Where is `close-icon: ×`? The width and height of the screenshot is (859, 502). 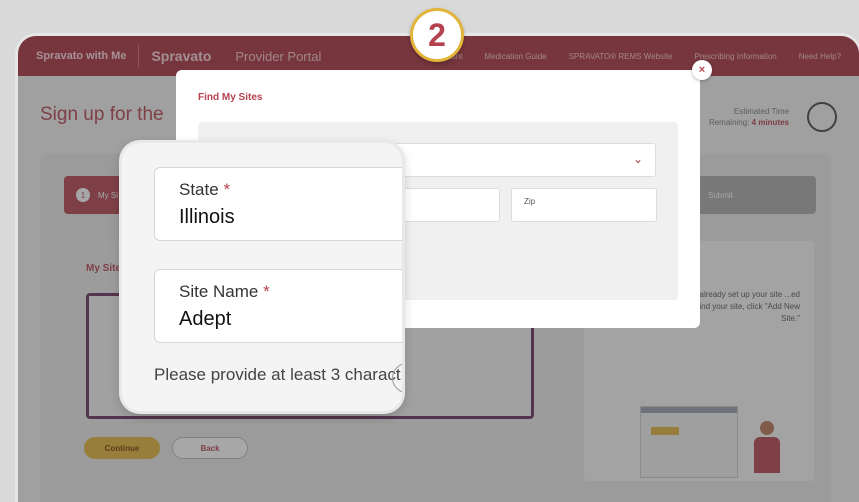
close-icon: × is located at coordinates (702, 70).